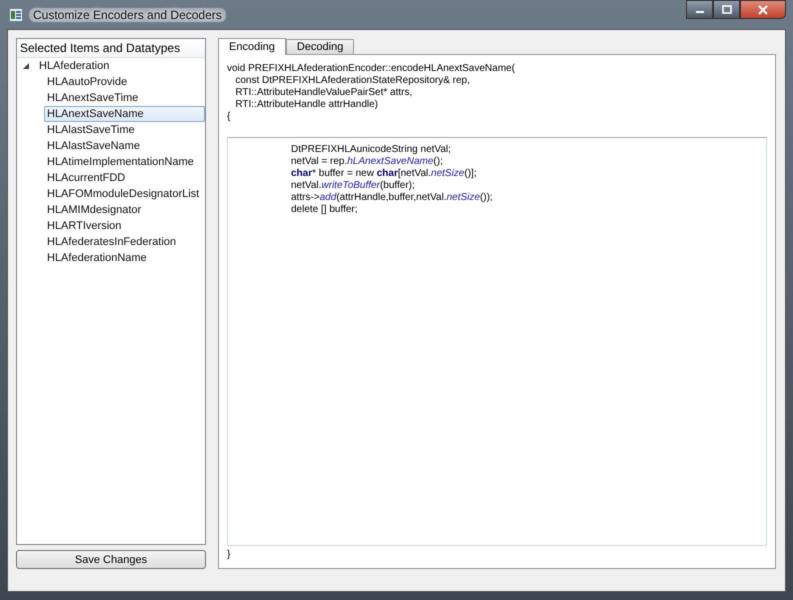 The height and width of the screenshot is (600, 793). Describe the element at coordinates (324, 93) in the screenshot. I see `code-line: RTI::AttributeHandleValuePairSet* attrs,` at that location.